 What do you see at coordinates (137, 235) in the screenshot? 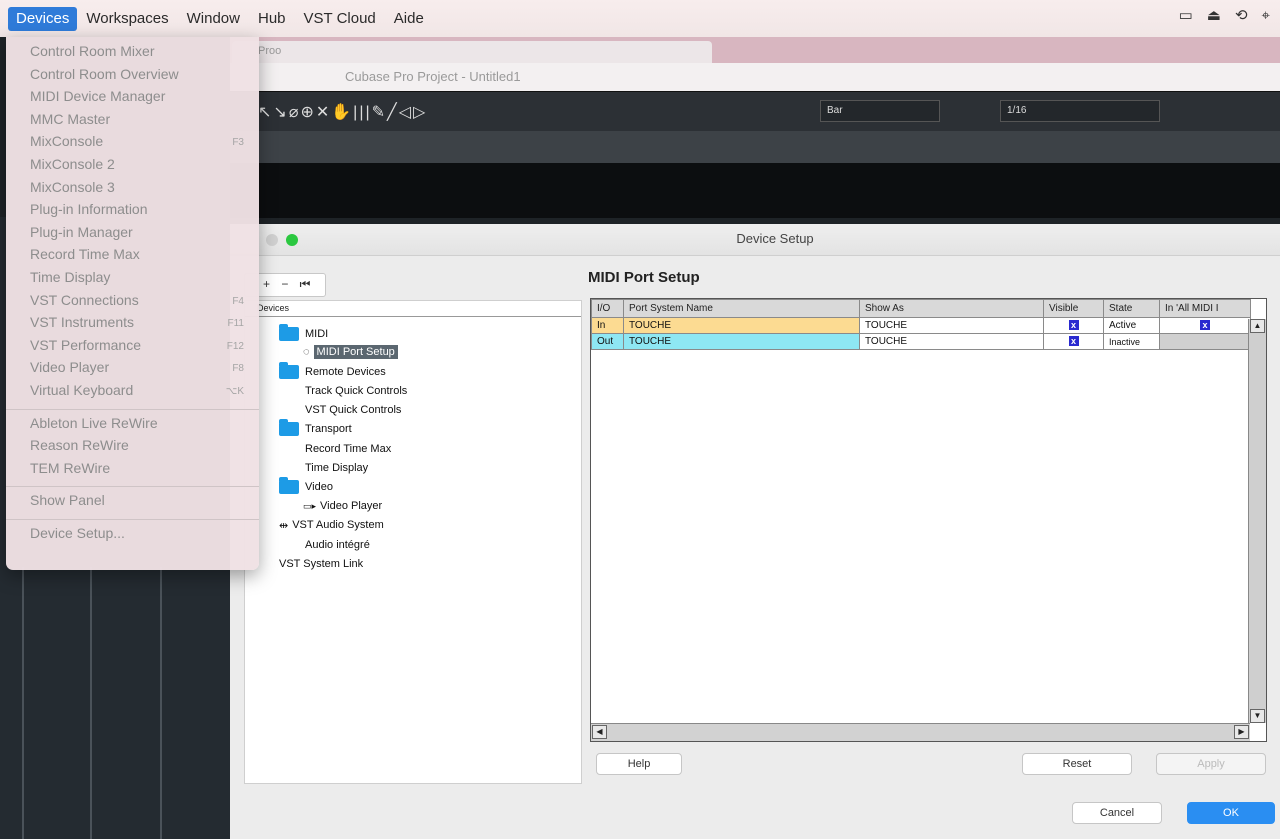
I see `menu-item-plug-in-manager: Plug-in Manager` at bounding box center [137, 235].